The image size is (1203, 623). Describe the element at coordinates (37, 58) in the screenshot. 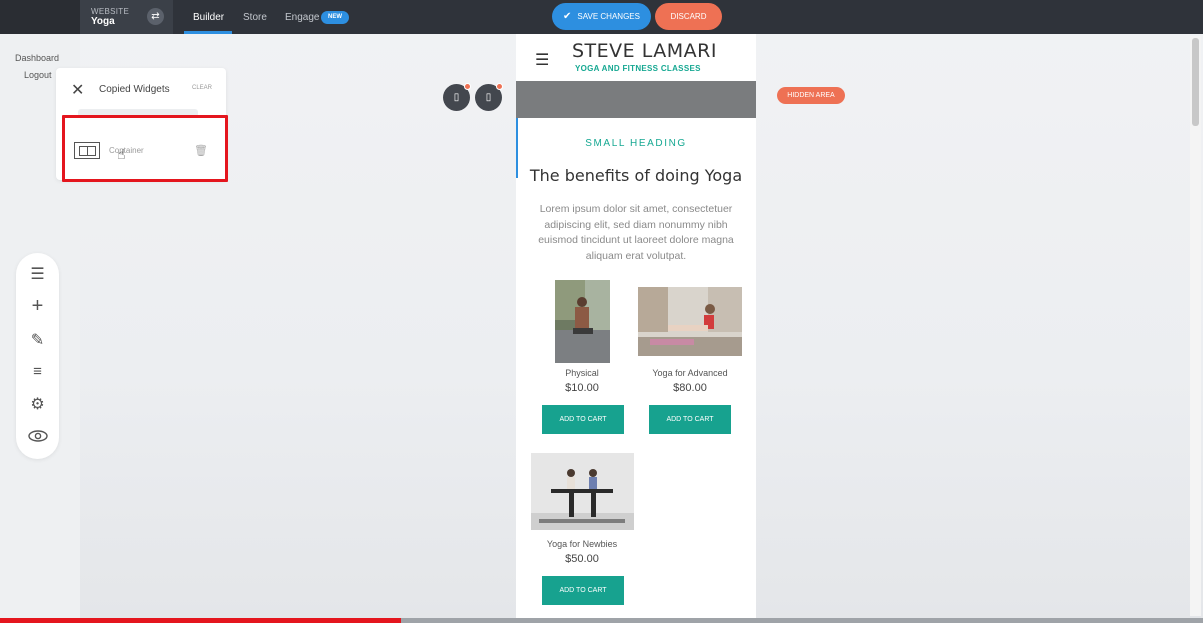

I see `dashboard-link: Dashboard` at that location.